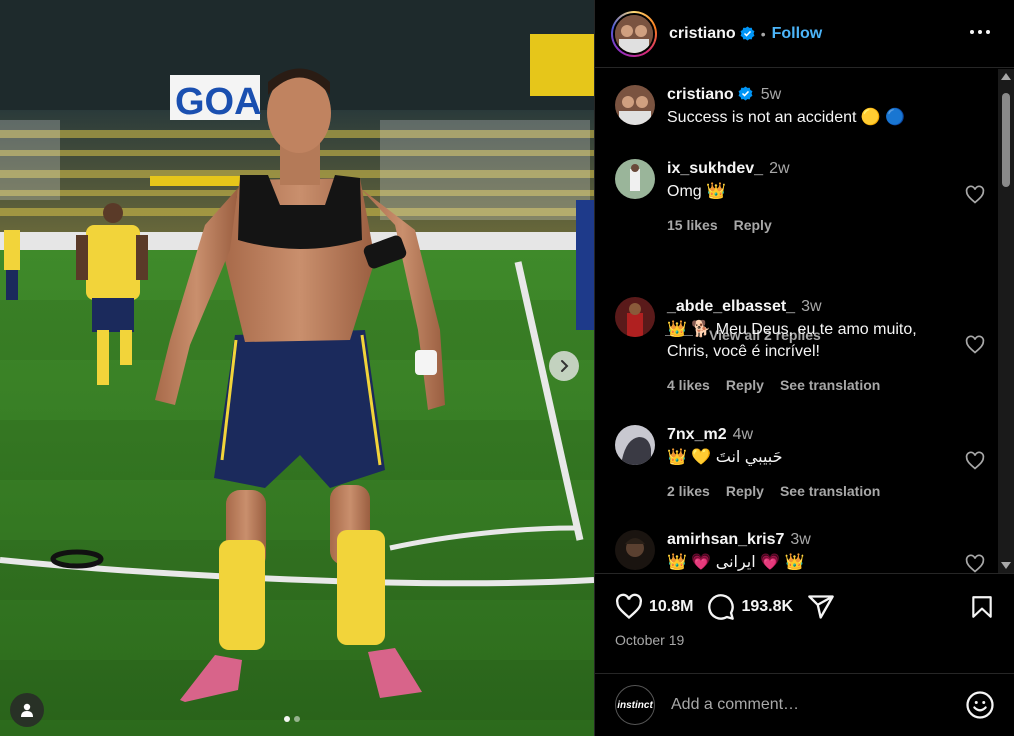  I want to click on scrollbar-thumb, so click(1006, 140).